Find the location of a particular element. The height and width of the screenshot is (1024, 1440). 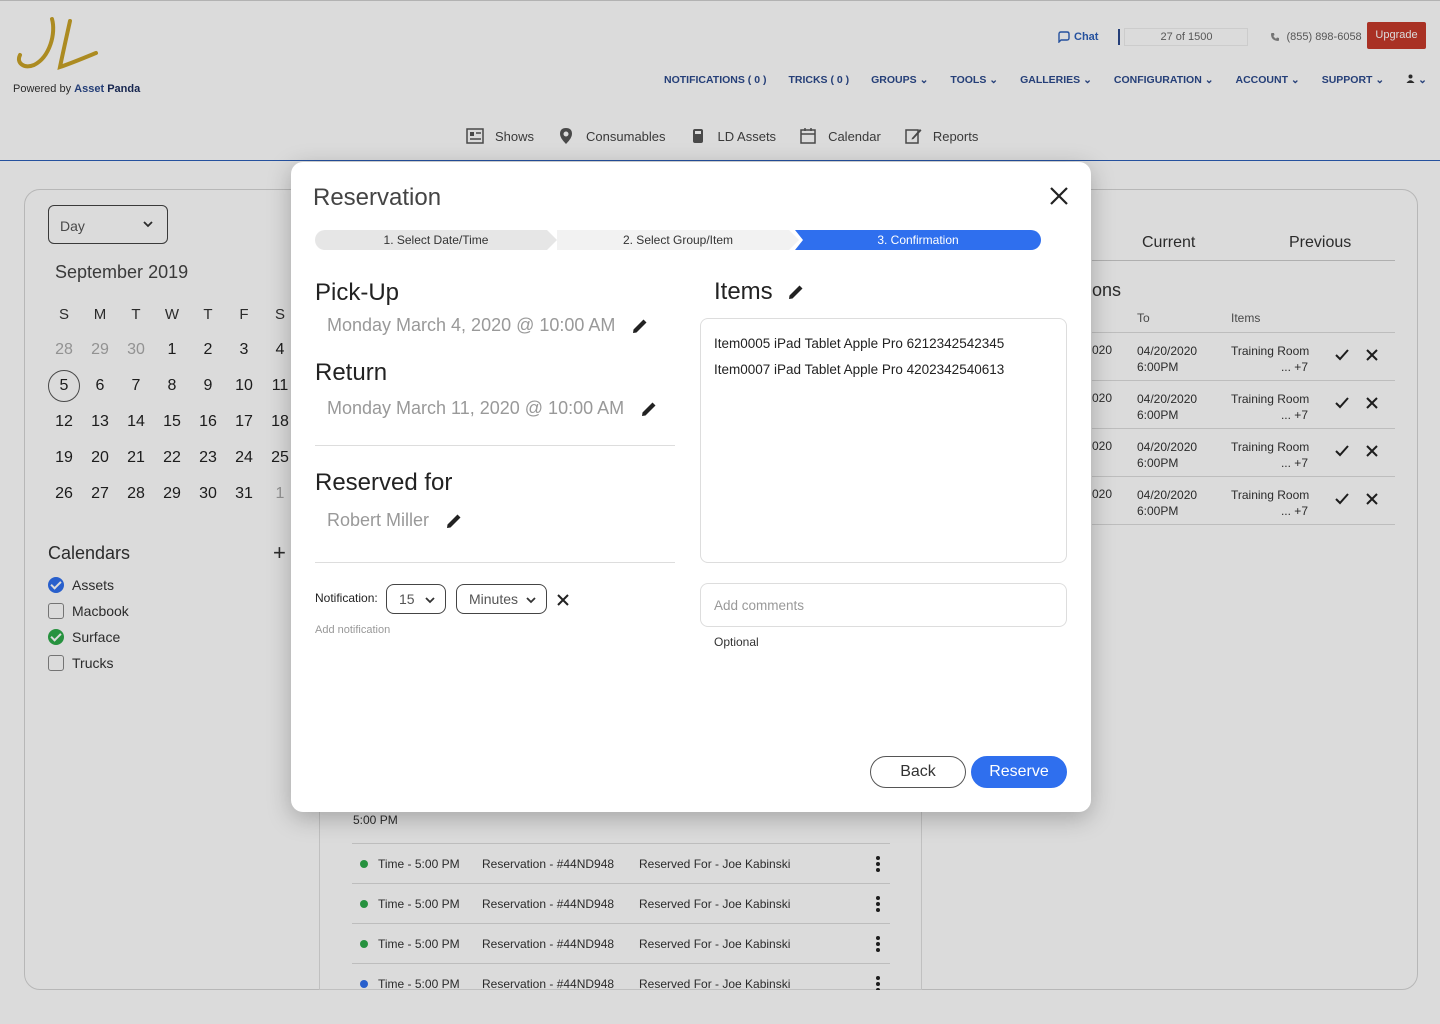

step-select-group-item: 2. Select Group/Item is located at coordinates (678, 240).